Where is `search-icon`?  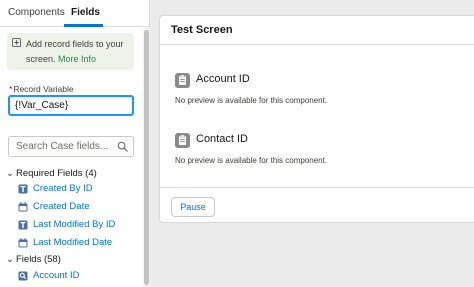
search-icon is located at coordinates (122, 146).